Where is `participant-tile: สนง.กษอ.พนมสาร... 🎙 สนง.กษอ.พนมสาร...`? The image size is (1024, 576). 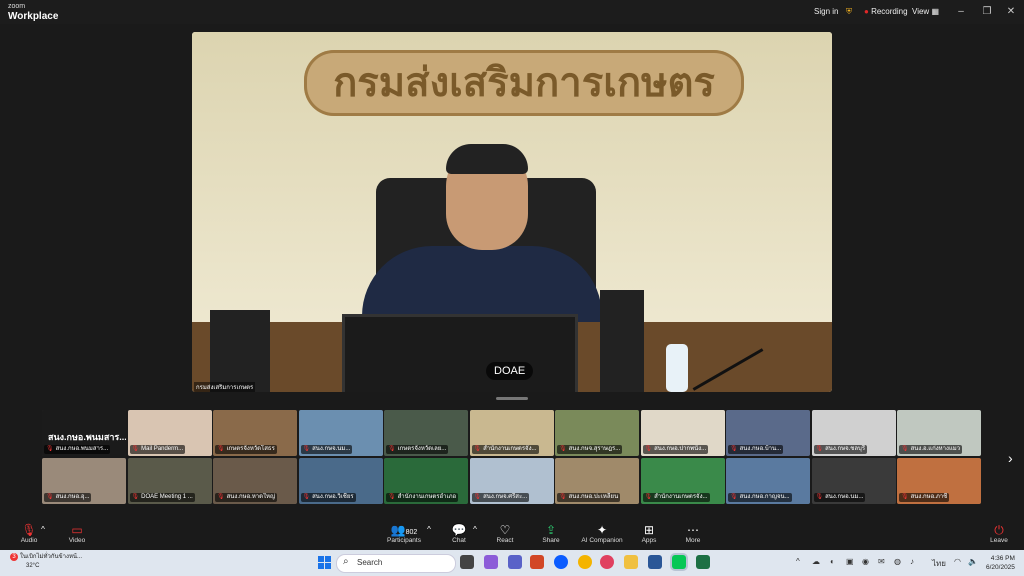
participant-tile: สนง.กษอ.พนมสาร... 🎙 สนง.กษอ.พนมสาร... is located at coordinates (84, 433).